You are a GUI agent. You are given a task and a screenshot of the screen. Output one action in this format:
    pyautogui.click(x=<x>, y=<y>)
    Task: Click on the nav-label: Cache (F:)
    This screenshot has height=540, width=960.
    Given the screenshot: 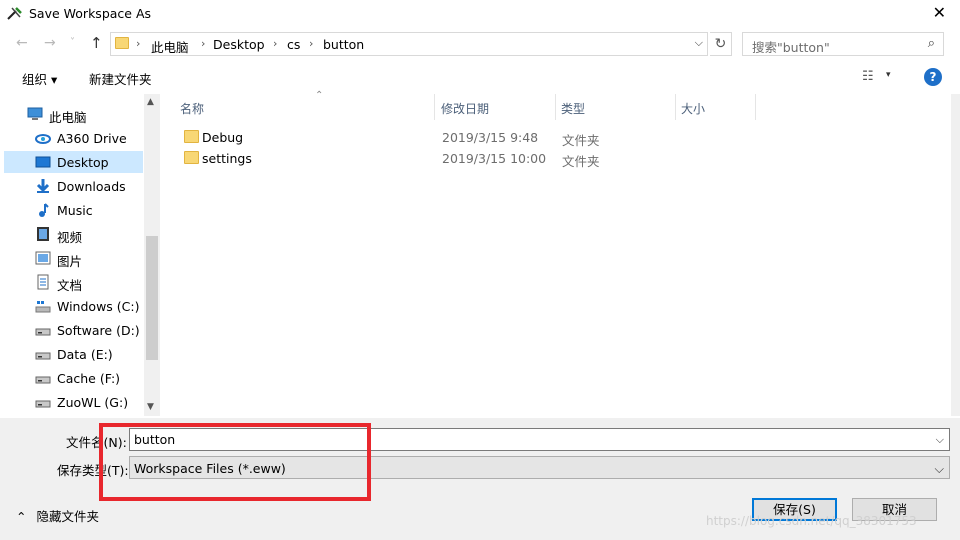 What is the action you would take?
    pyautogui.click(x=89, y=378)
    